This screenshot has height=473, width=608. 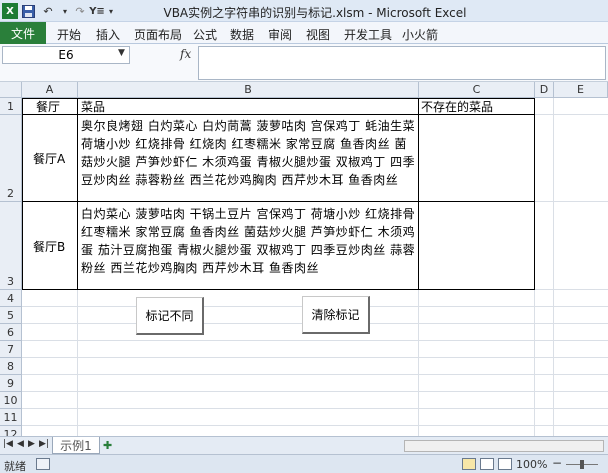 I want to click on zoom-level: 100%, so click(x=531, y=464).